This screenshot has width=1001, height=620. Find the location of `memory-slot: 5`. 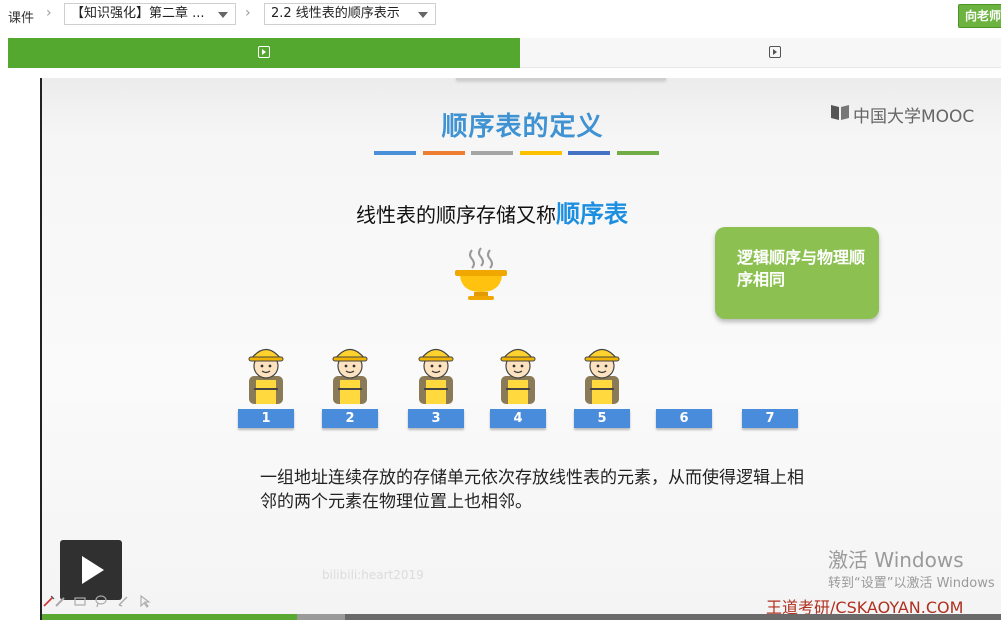

memory-slot: 5 is located at coordinates (602, 418).